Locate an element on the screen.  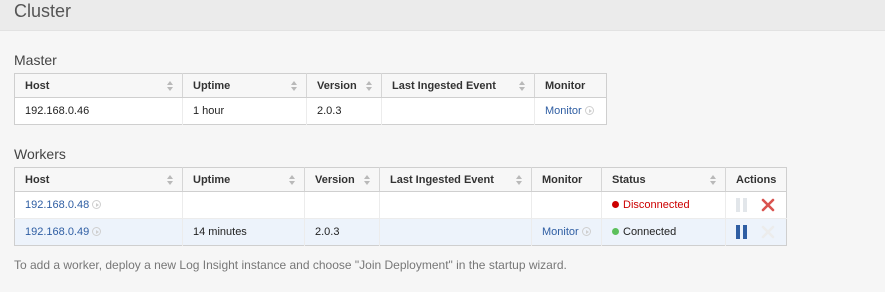
table-row: 192.168.0.46 1 hour 2.0.3 Monitor is located at coordinates (310, 111).